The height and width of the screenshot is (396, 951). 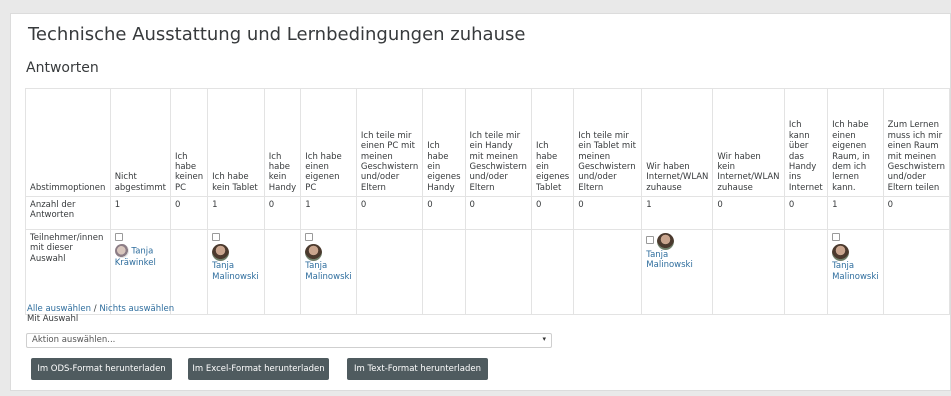 What do you see at coordinates (68, 272) in the screenshot?
I see `row-label-participants: Teilnehmer/innen mit dieser Auswahl` at bounding box center [68, 272].